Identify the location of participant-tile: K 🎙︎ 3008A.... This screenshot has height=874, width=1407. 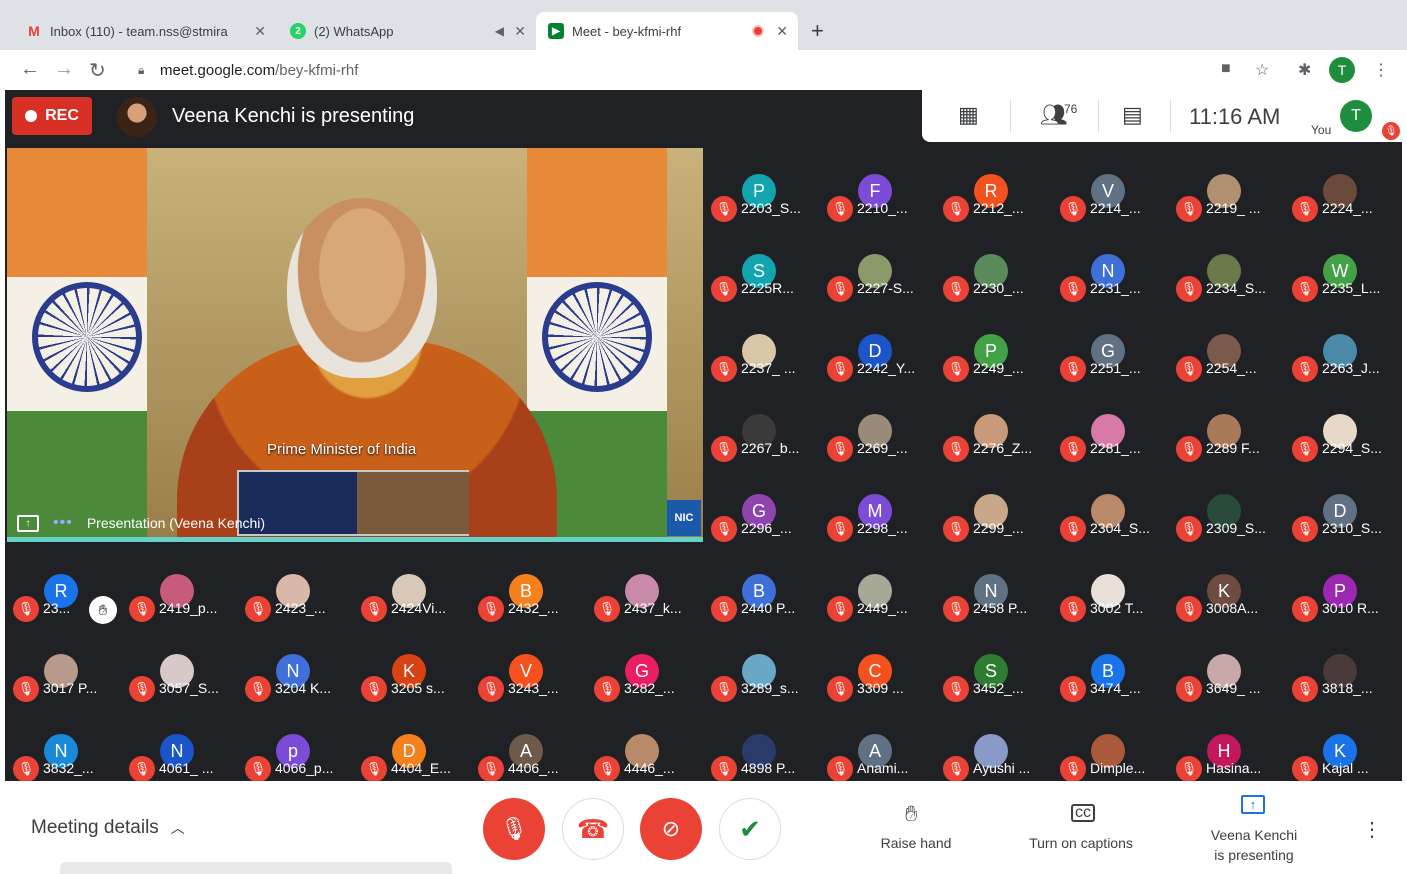
(1230, 607).